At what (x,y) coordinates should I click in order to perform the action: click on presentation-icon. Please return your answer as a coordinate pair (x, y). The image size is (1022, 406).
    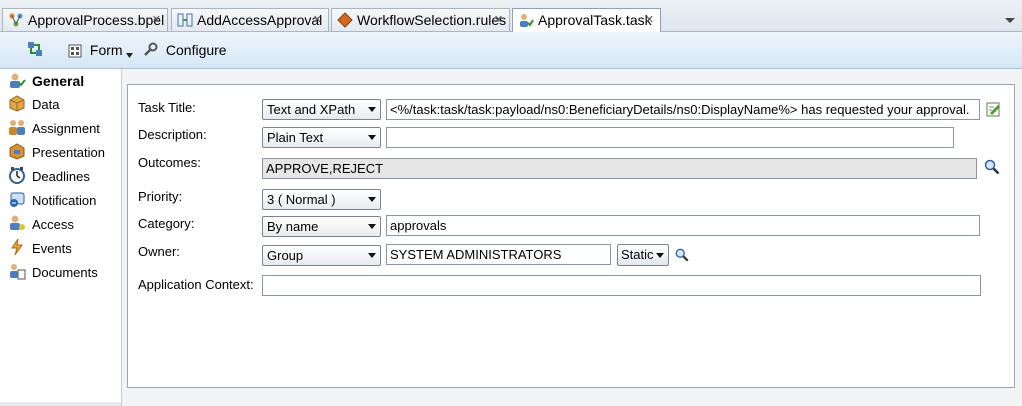
    Looking at the image, I should click on (17, 151).